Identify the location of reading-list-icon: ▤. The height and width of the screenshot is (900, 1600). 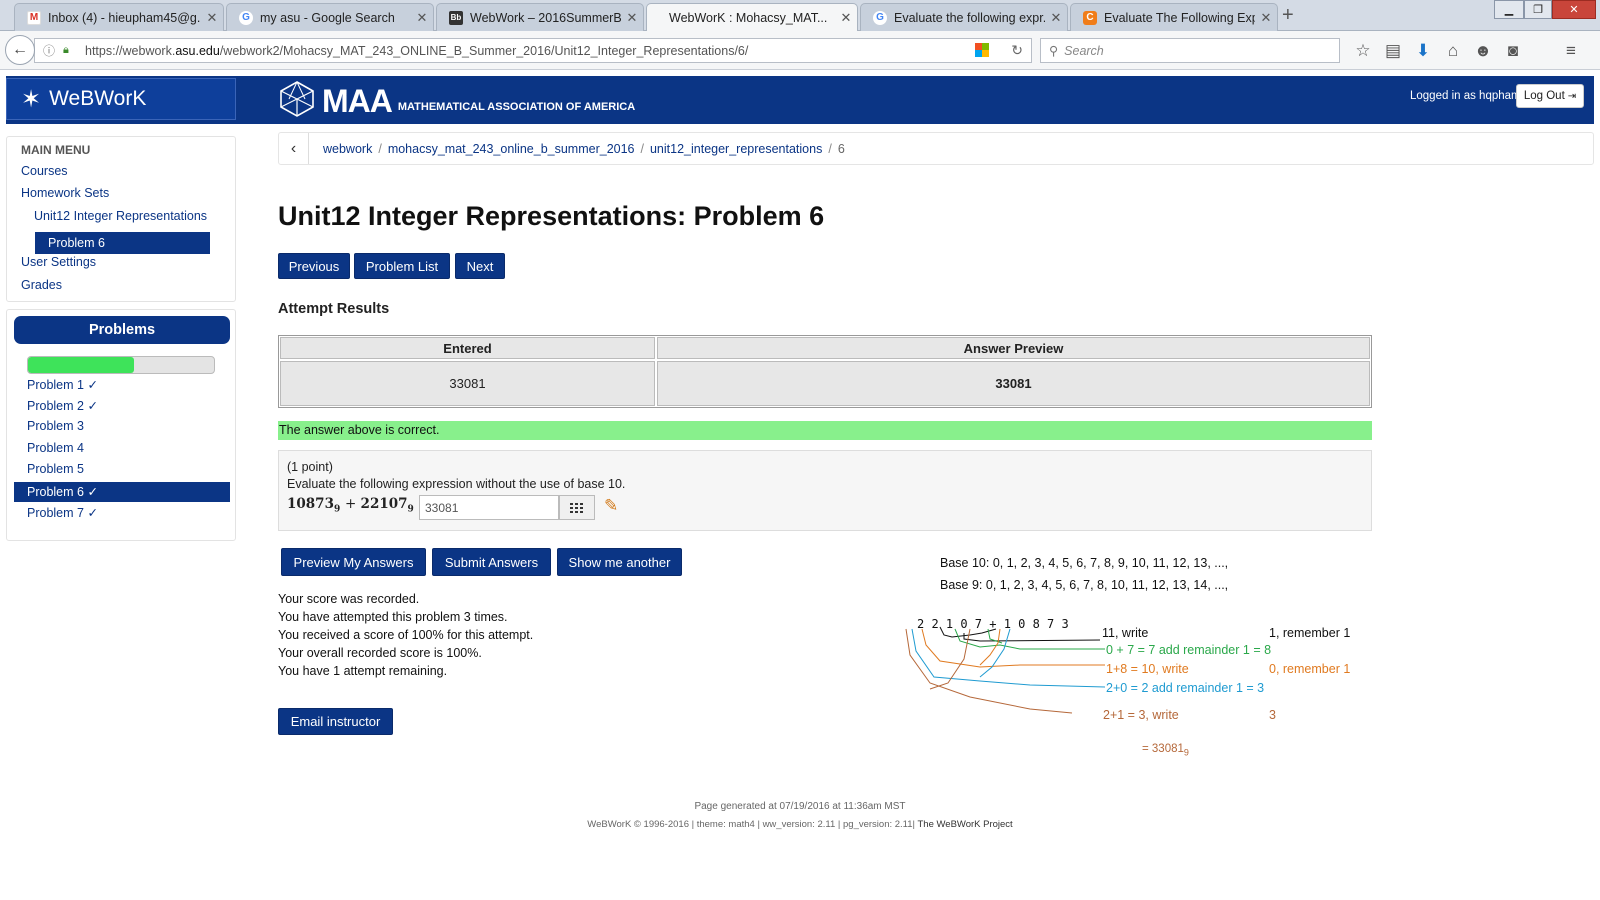
(1393, 51).